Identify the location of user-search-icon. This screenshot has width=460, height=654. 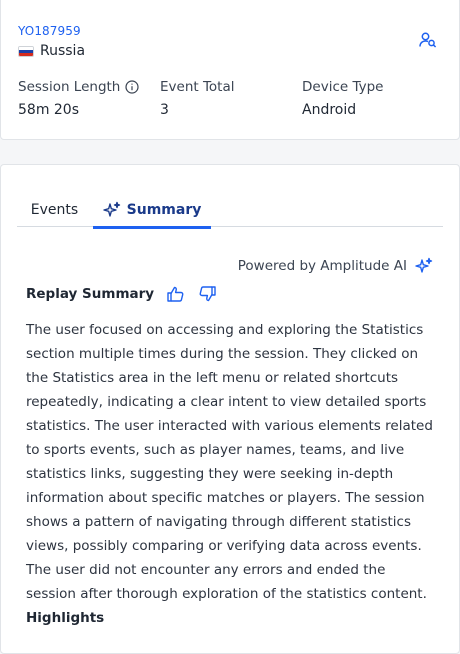
(428, 40).